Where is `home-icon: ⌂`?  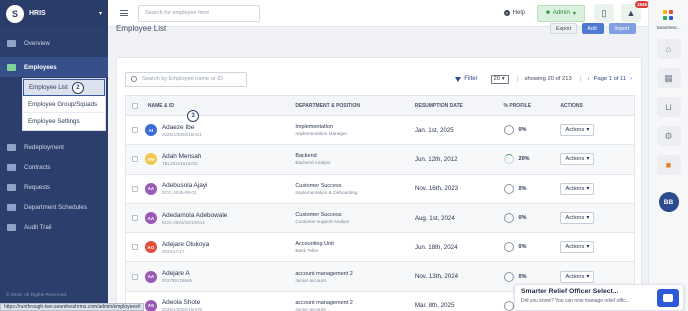
home-icon: ⌂ is located at coordinates (668, 49).